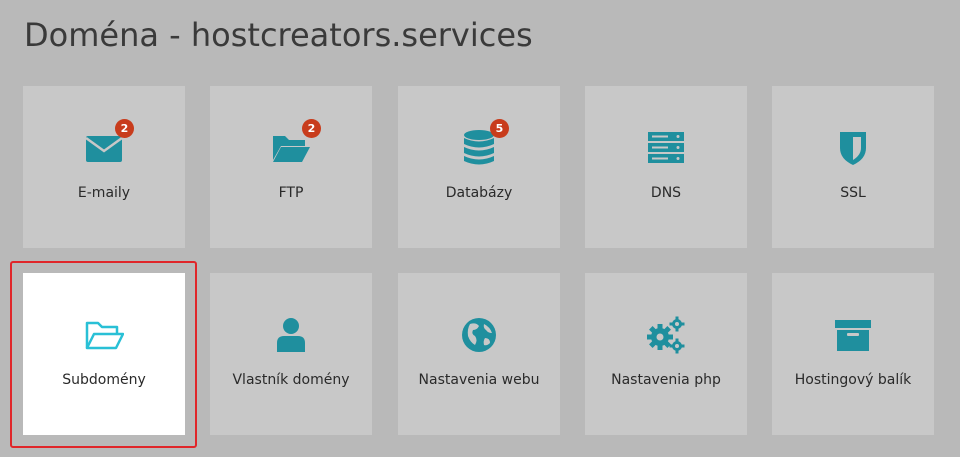  What do you see at coordinates (499, 128) in the screenshot?
I see `database-count-badge: 5` at bounding box center [499, 128].